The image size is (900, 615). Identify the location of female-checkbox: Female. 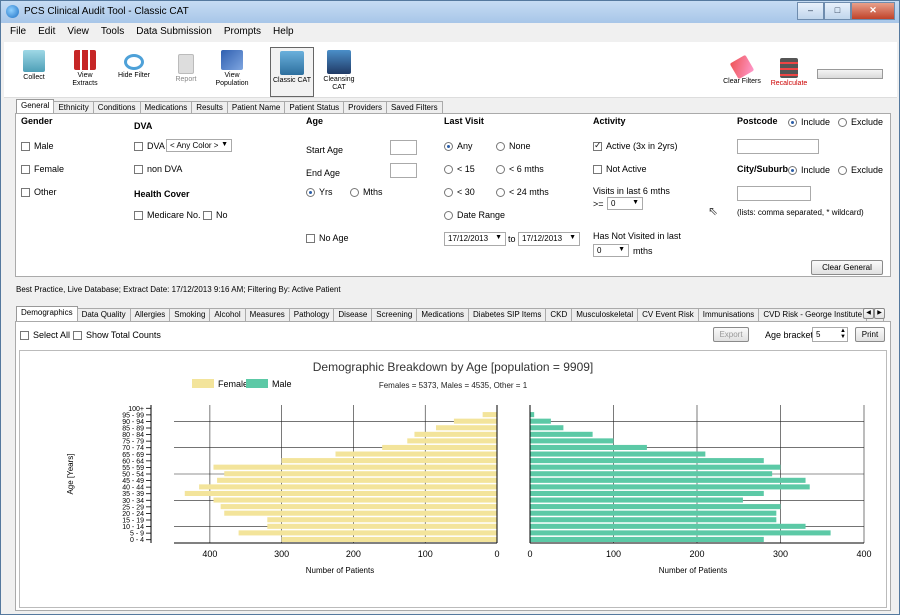
(42, 169).